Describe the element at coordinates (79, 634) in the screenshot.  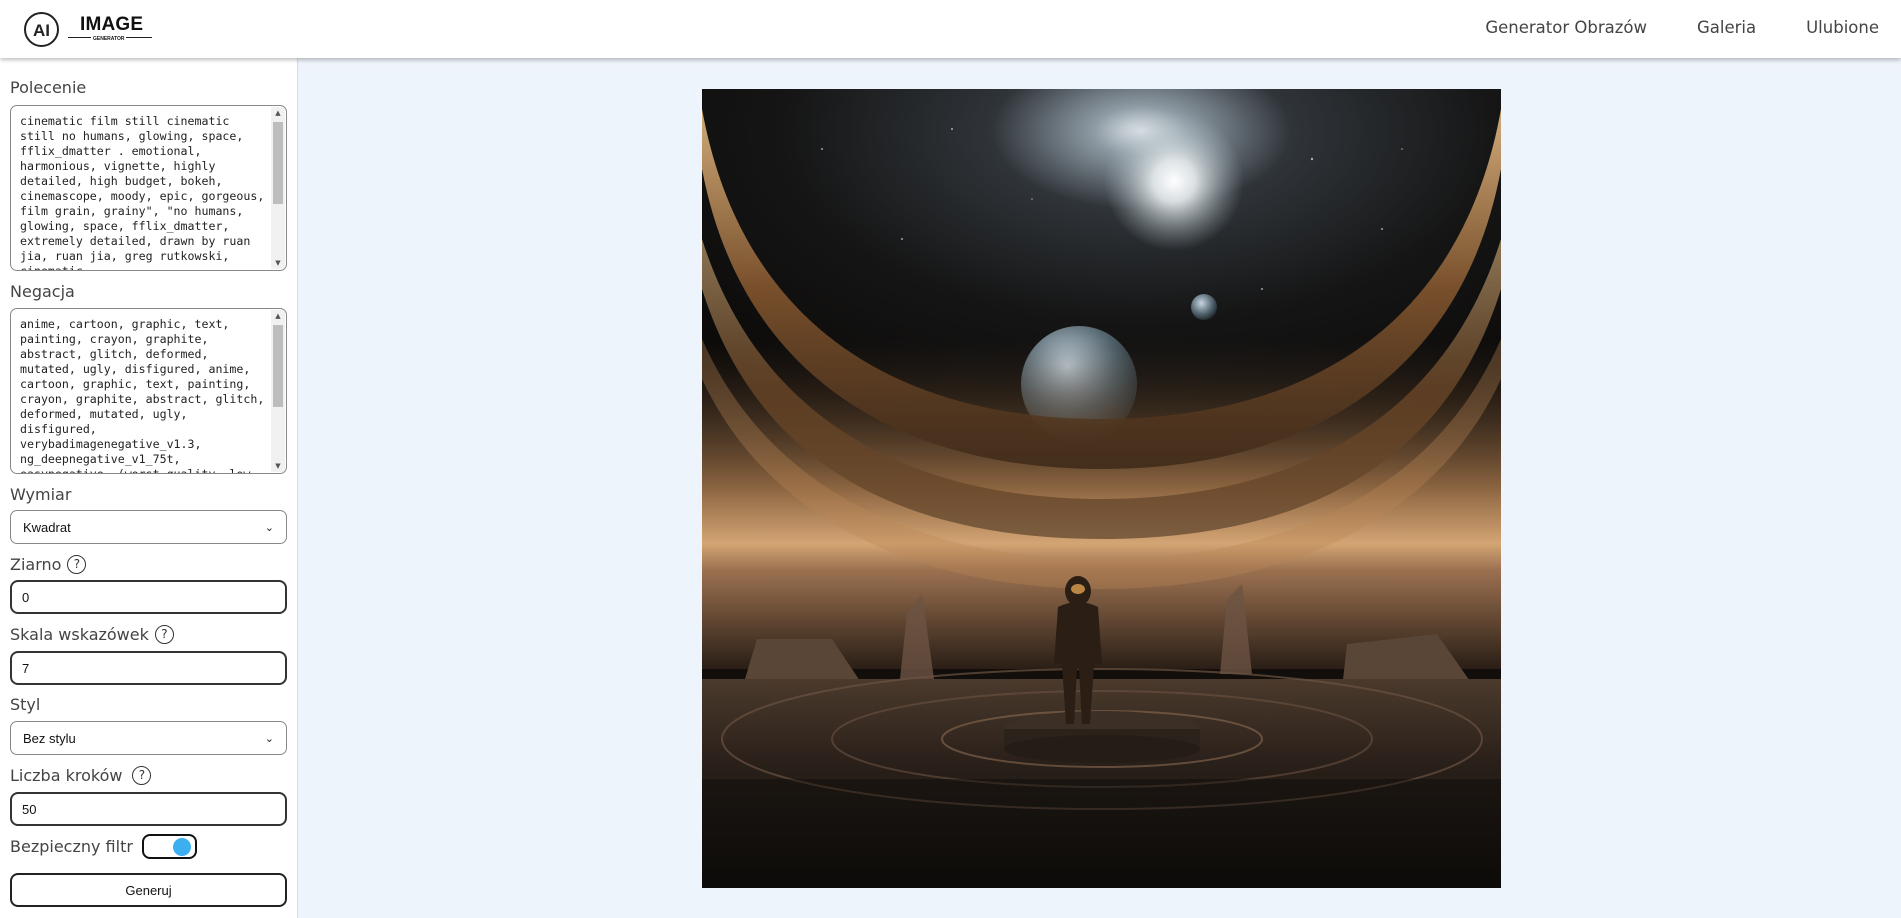
I see `guidance-label-text: Skala wskazówek` at that location.